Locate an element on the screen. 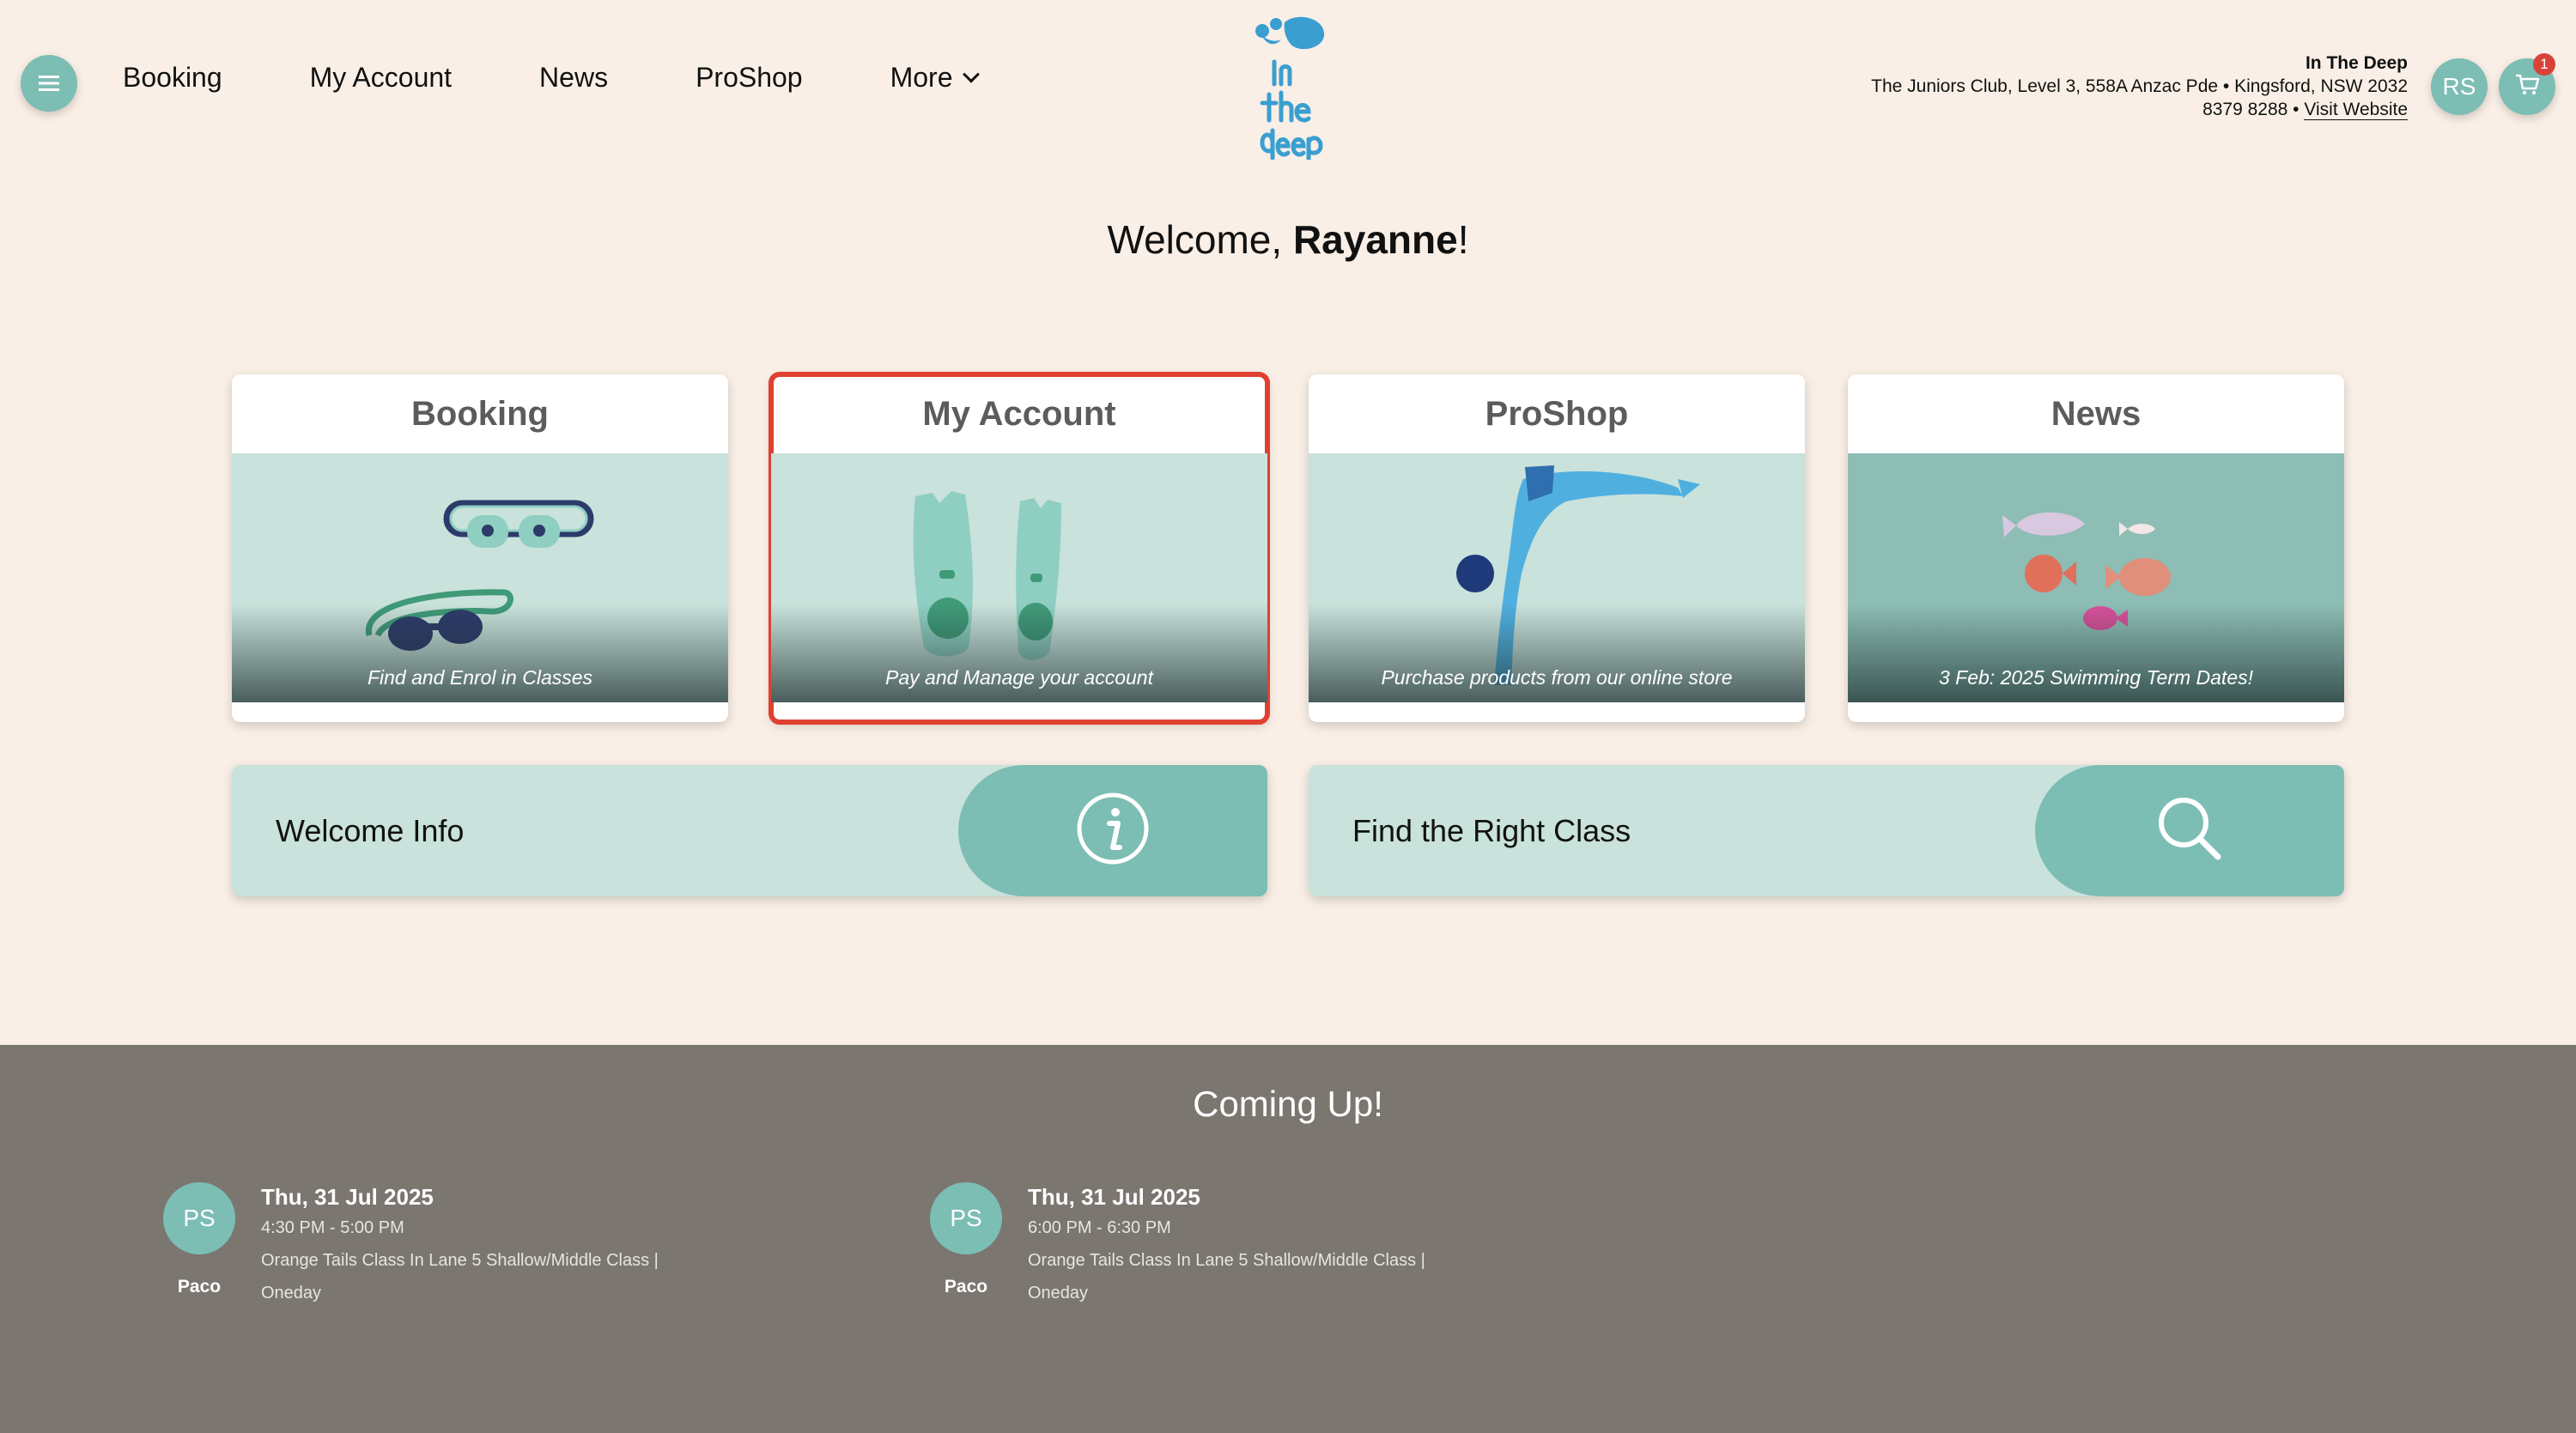  visit-website-link: Visit Website is located at coordinates (2356, 110).